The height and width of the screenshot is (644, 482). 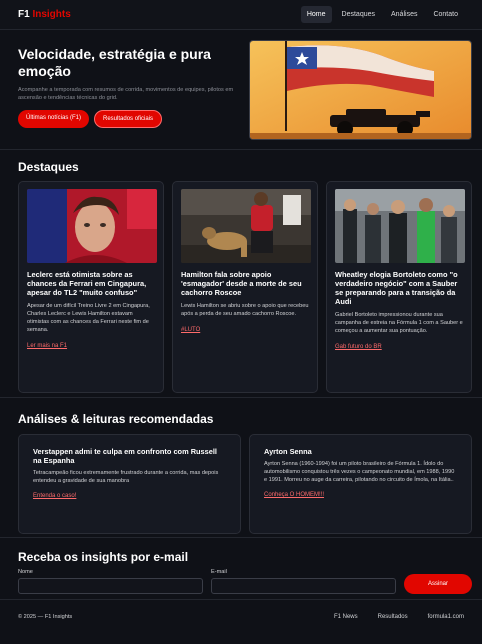 I want to click on email-label: E-mail, so click(x=219, y=572).